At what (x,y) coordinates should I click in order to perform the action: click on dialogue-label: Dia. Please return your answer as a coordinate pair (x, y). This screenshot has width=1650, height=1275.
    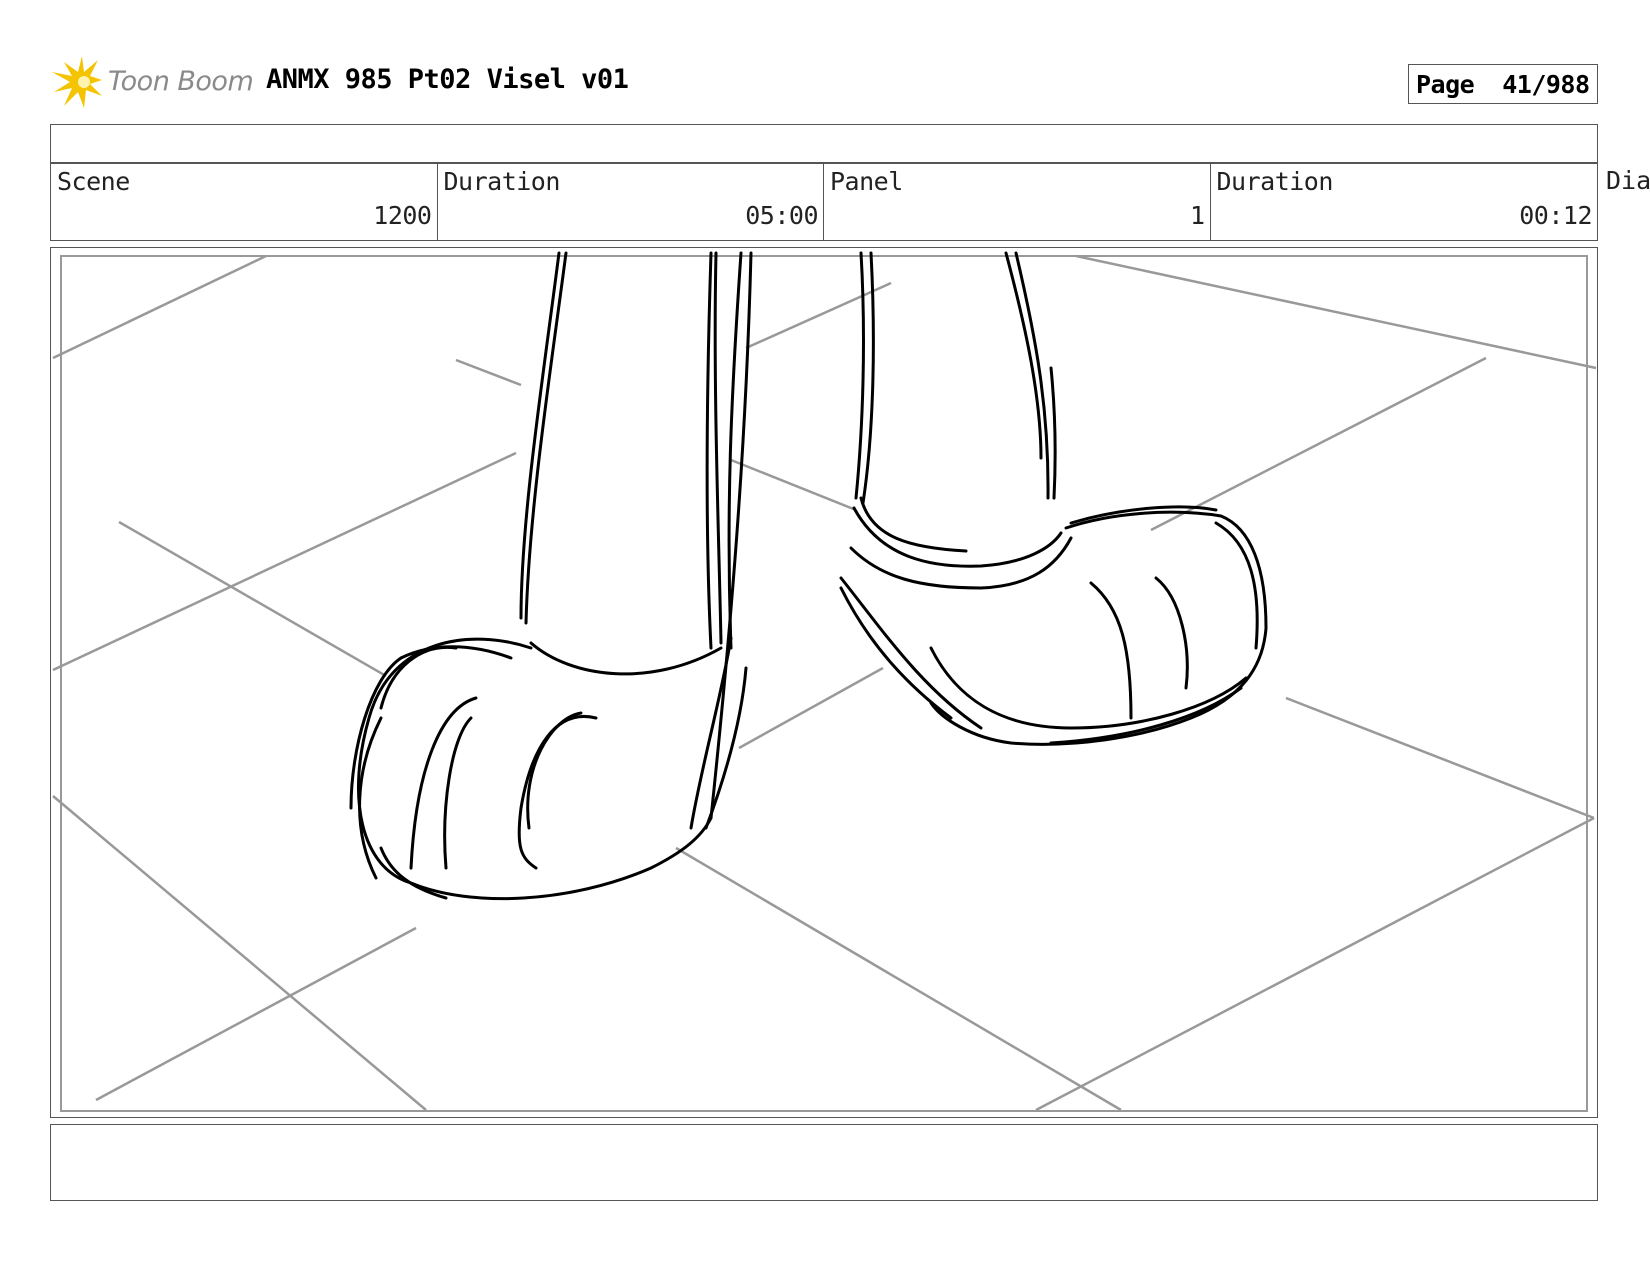
    Looking at the image, I should click on (1628, 180).